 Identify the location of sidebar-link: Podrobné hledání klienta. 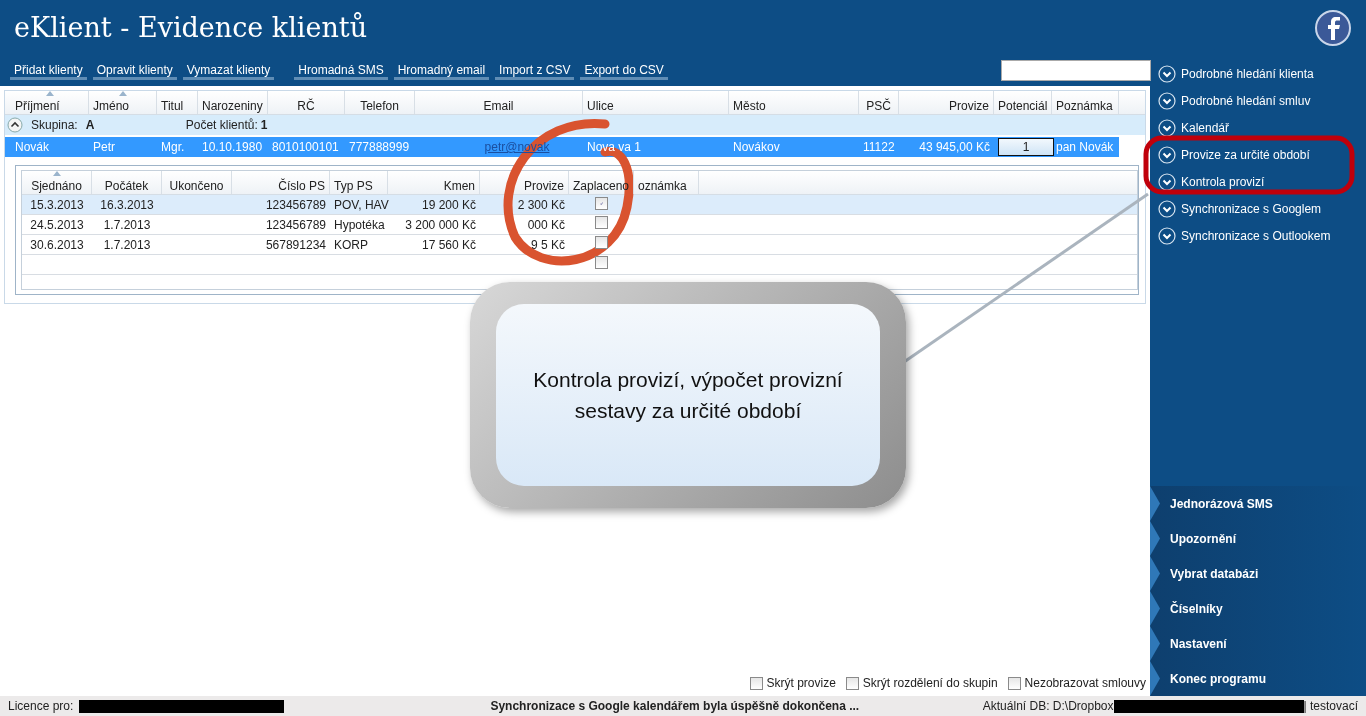
(1236, 73).